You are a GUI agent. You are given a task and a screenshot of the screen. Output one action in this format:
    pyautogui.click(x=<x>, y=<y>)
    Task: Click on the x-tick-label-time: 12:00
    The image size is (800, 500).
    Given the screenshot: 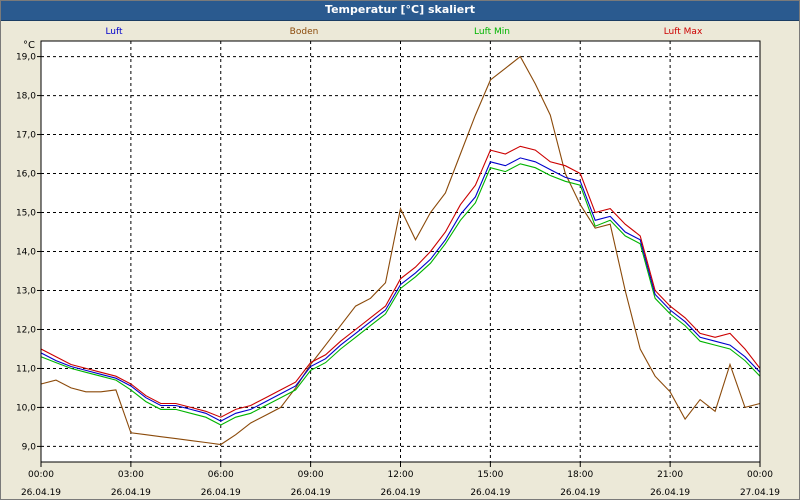 What is the action you would take?
    pyautogui.click(x=401, y=475)
    